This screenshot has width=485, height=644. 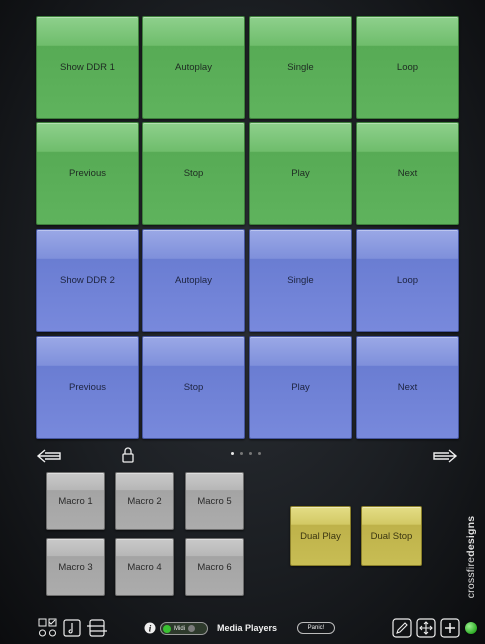 I want to click on midi-label: Midi, so click(x=180, y=628).